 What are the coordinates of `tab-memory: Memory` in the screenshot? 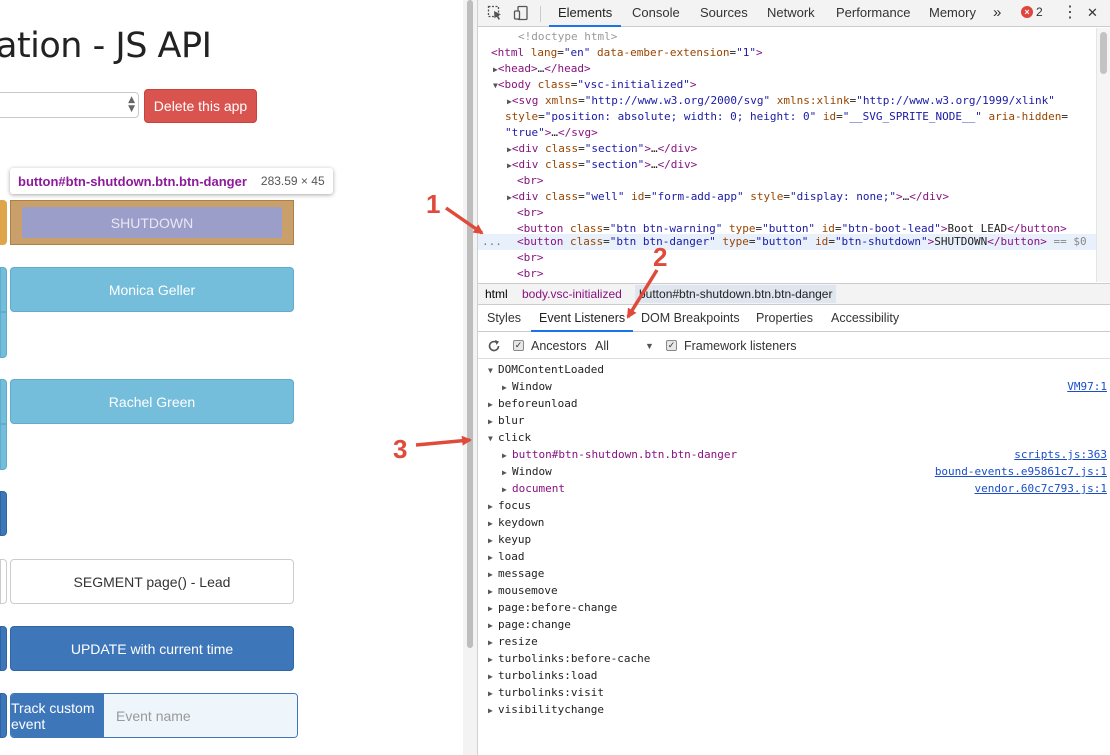 It's located at (952, 13).